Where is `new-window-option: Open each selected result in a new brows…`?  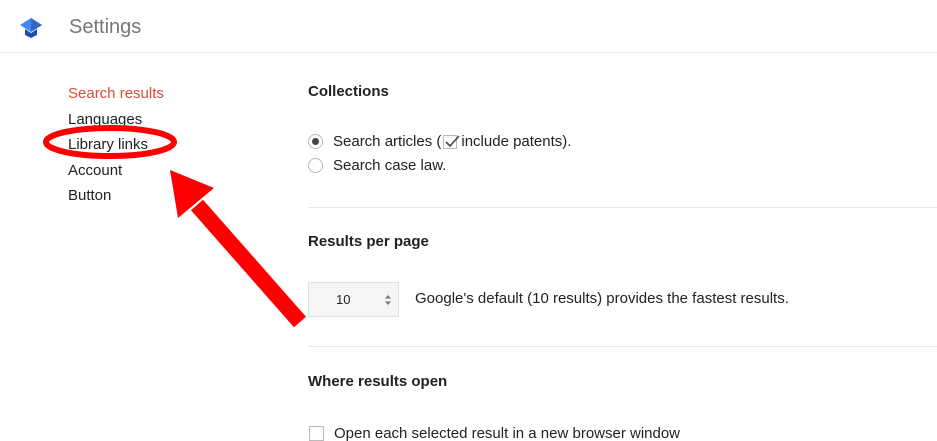
new-window-option: Open each selected result in a new brows… is located at coordinates (494, 433).